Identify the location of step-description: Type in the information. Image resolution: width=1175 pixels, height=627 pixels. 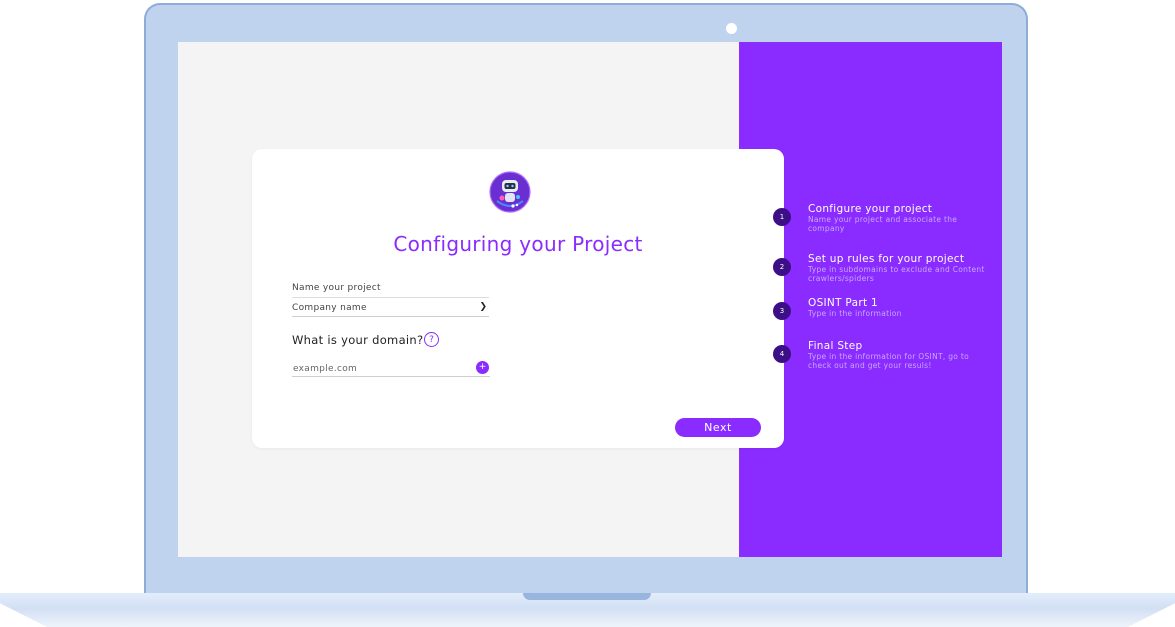
(855, 313).